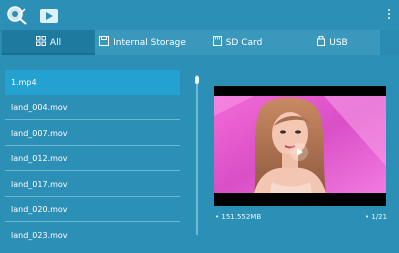 This screenshot has height=253, width=399. I want to click on storage-icon, so click(104, 42).